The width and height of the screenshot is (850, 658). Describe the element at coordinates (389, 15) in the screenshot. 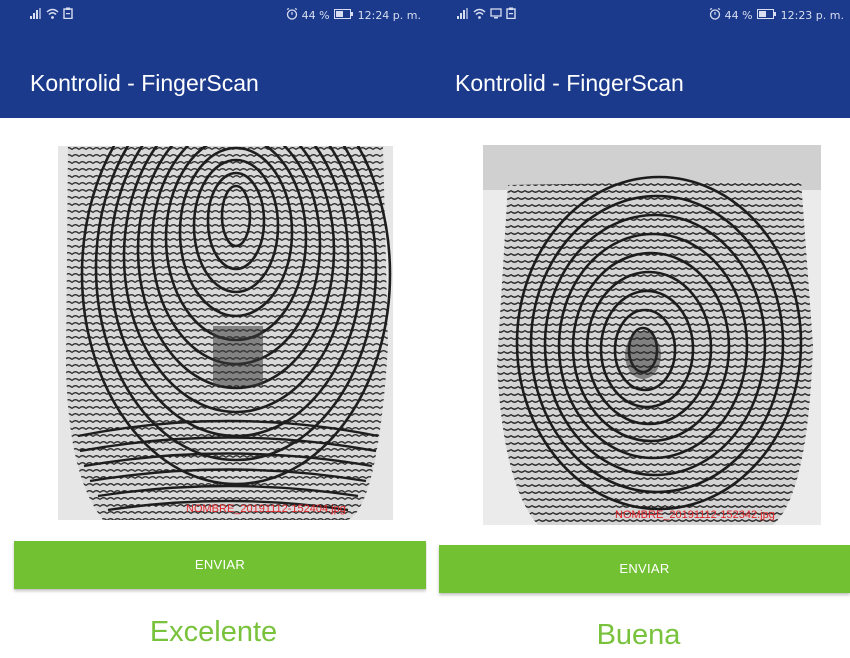

I see `status-time: 12:24 p. m.` at that location.